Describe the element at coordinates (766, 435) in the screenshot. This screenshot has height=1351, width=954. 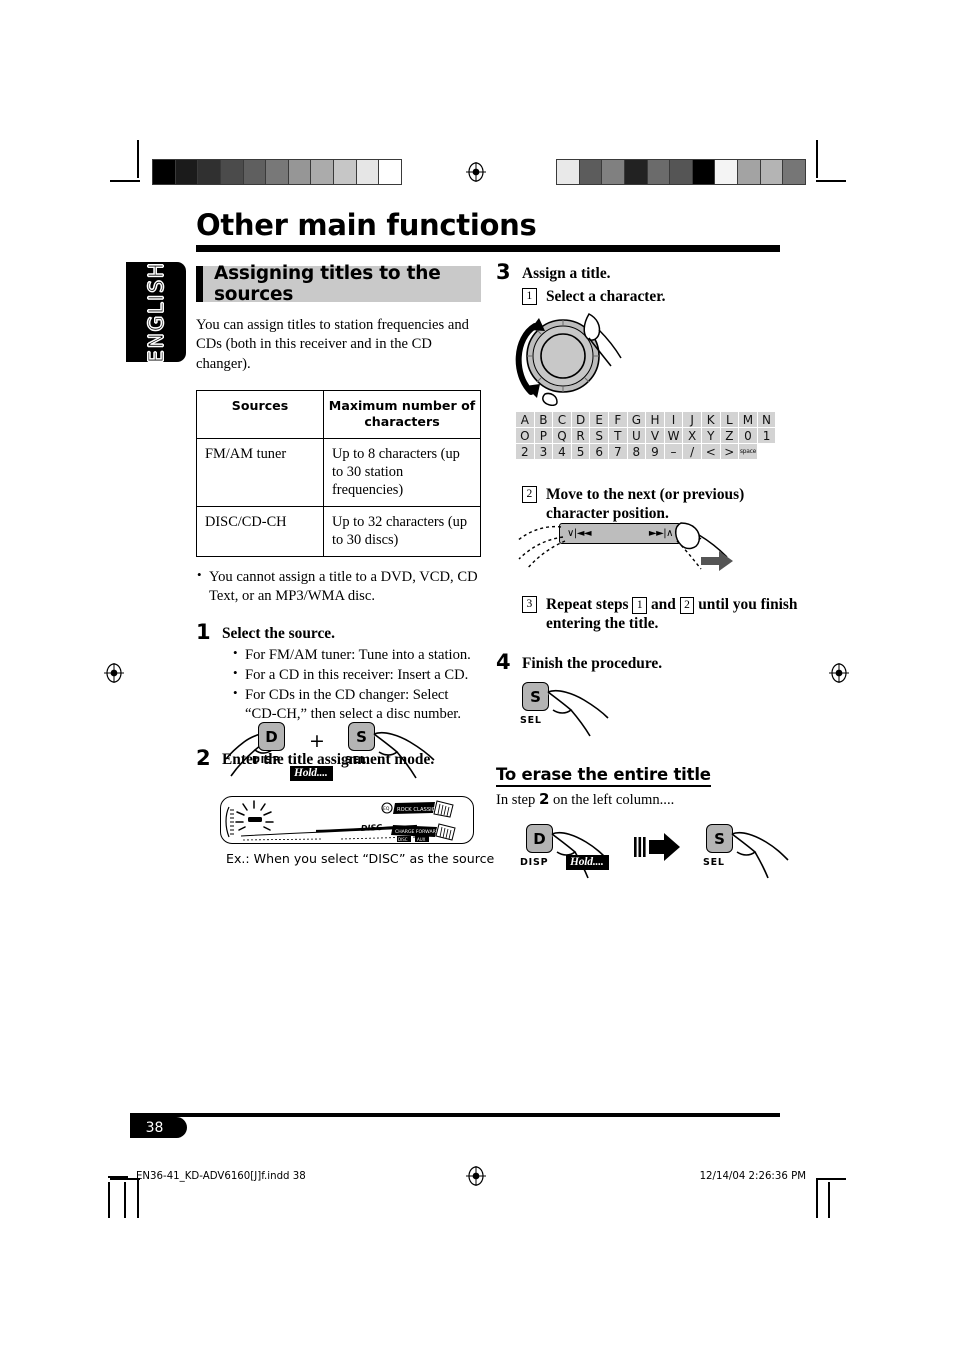
I see `char-cell: 1` at that location.